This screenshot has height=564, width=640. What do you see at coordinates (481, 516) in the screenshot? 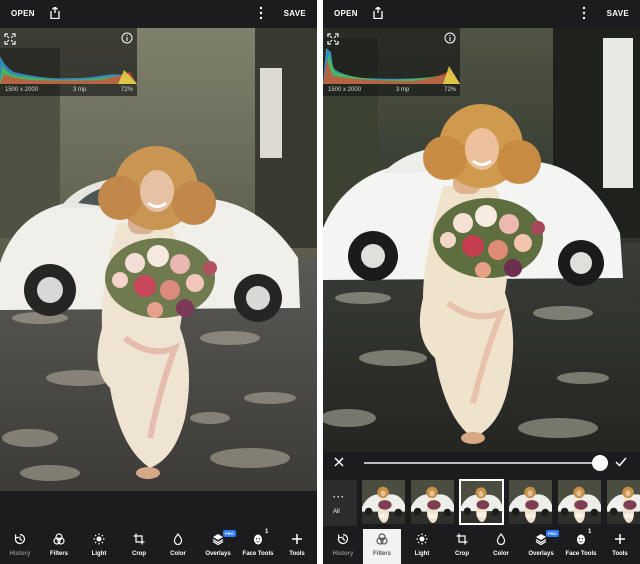
I see `preset-label: M3` at bounding box center [481, 516].